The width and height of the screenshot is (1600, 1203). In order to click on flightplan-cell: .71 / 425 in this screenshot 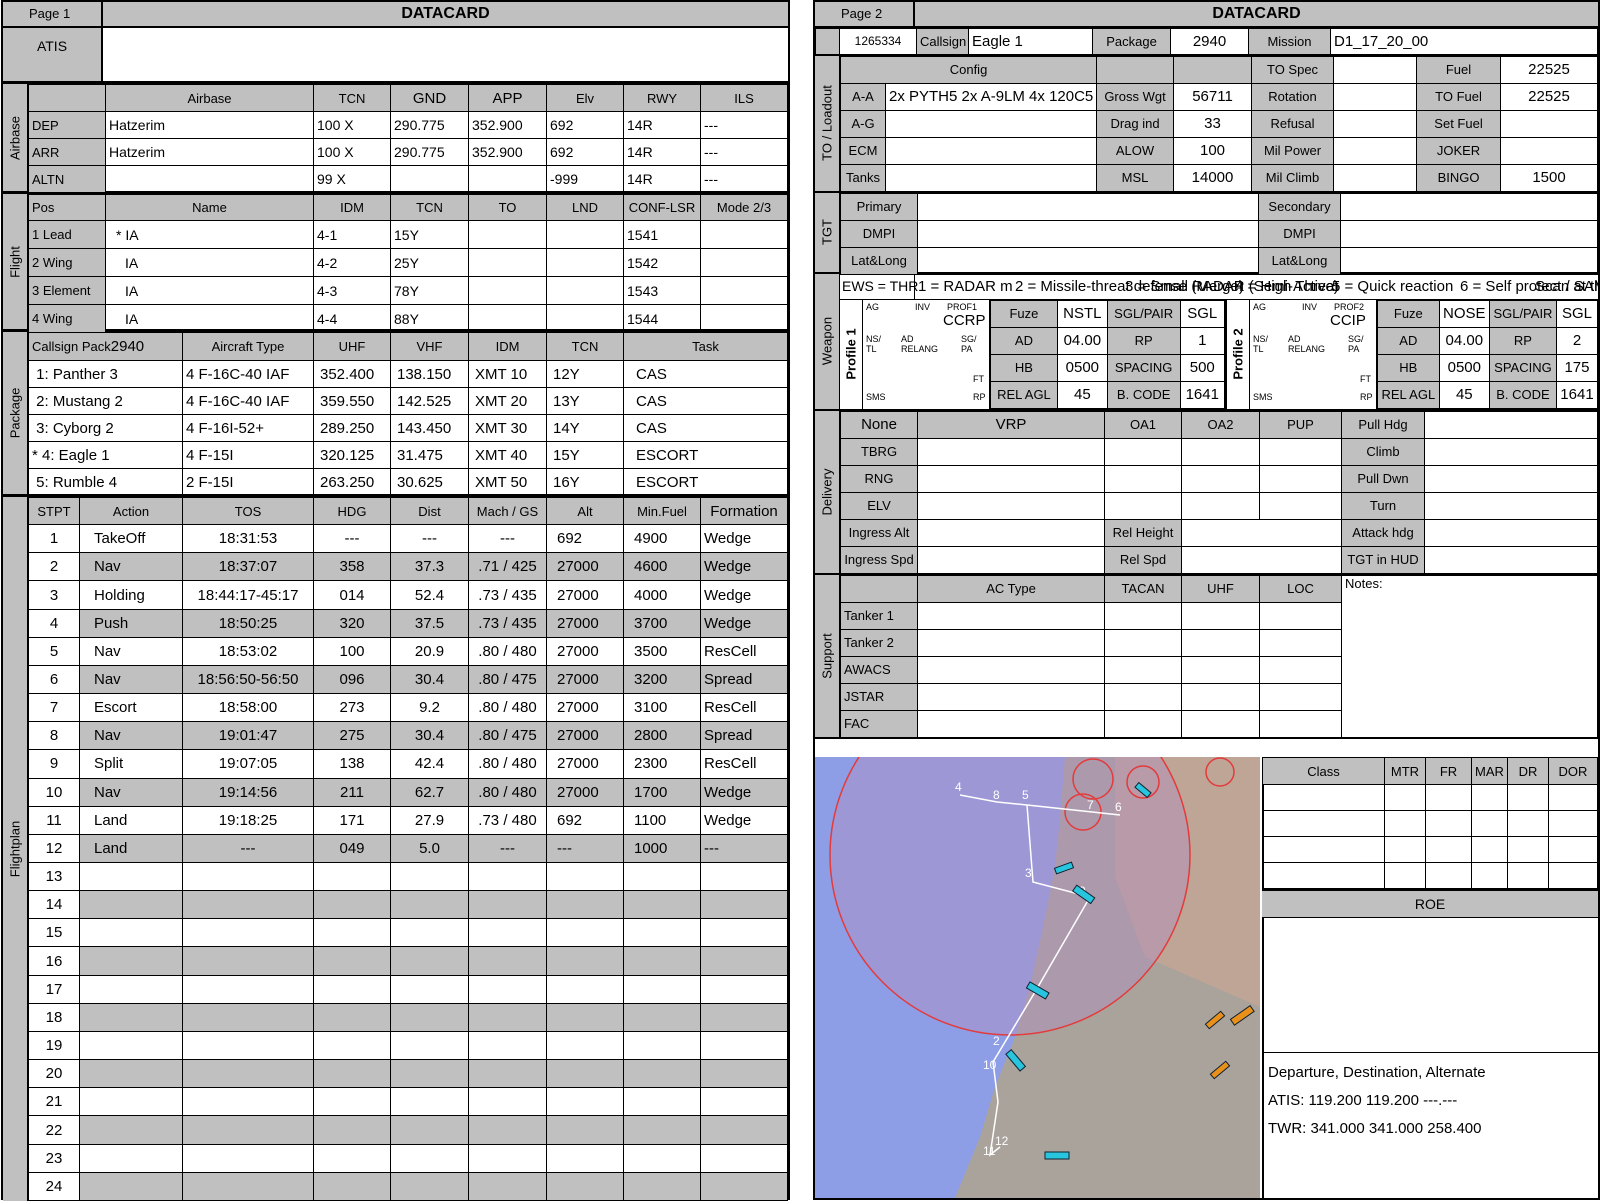, I will do `click(507, 567)`.